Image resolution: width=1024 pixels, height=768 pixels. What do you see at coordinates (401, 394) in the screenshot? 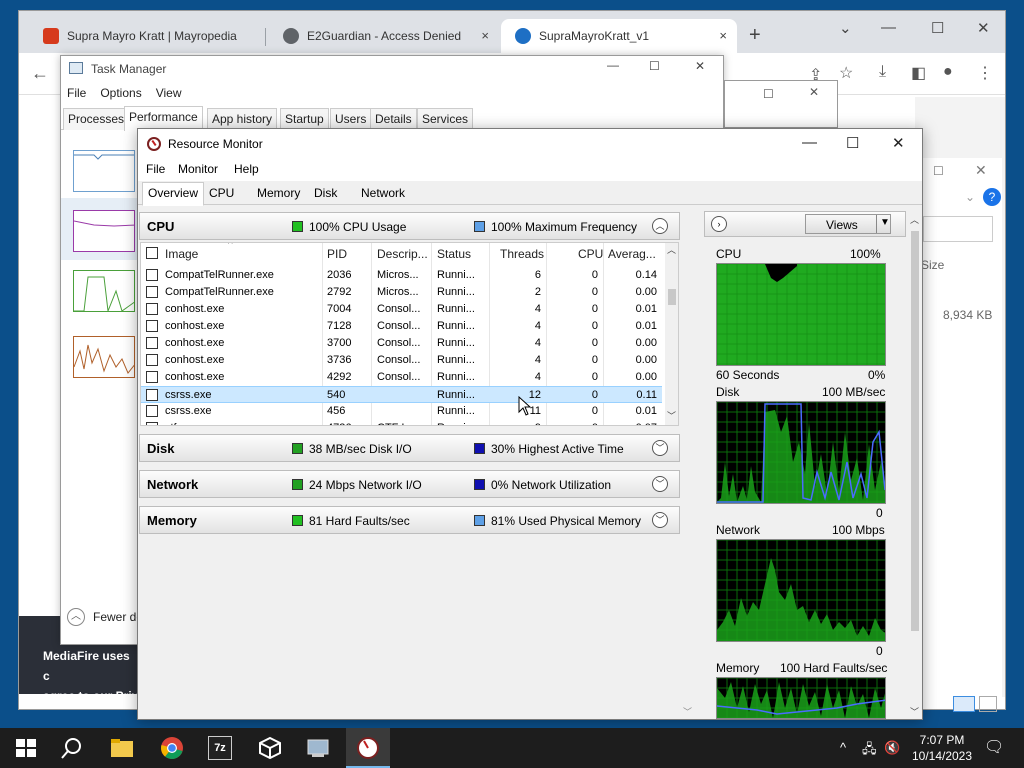
I see `table-row: csrss.exe 540 Runni... 12 0 0.11` at bounding box center [401, 394].